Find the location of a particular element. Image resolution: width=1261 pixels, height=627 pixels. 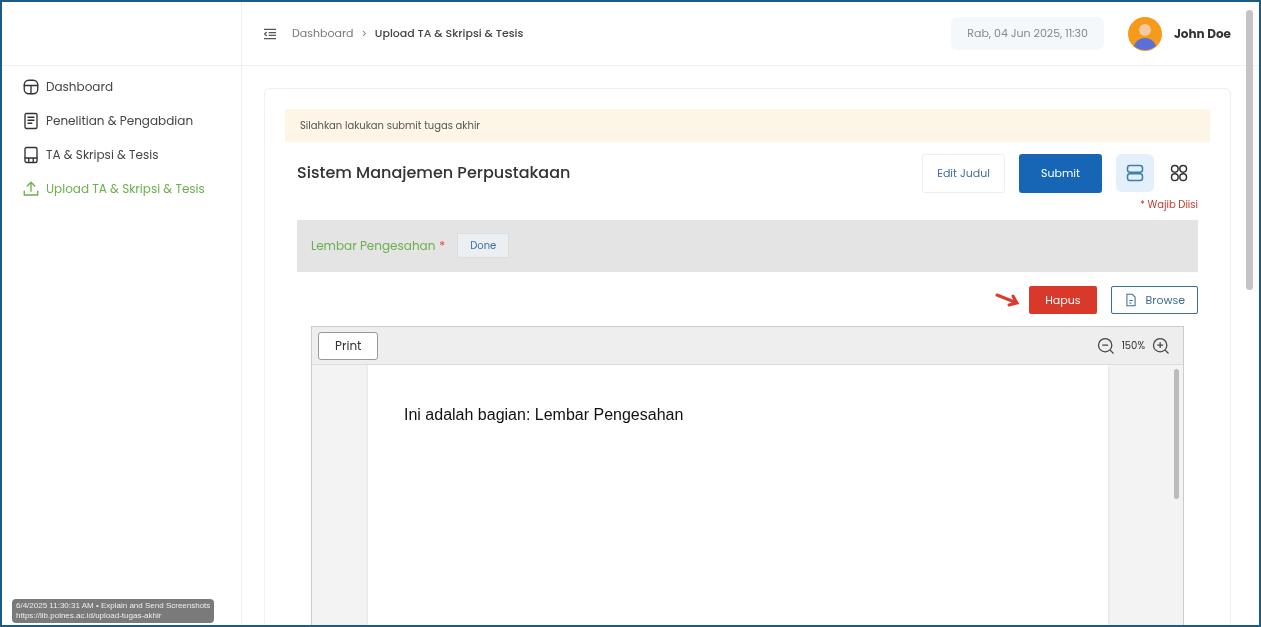

list-view-button is located at coordinates (1135, 173).